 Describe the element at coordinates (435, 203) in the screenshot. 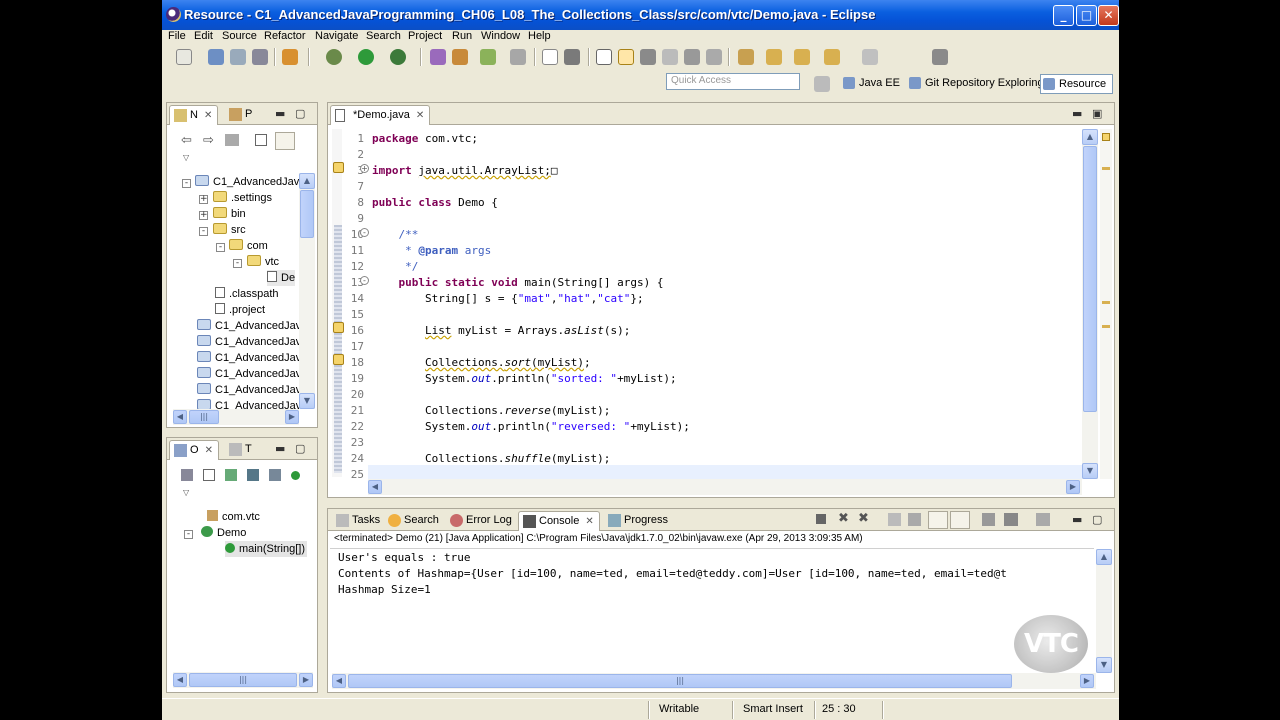

I see `code-line: public class Demo {` at that location.